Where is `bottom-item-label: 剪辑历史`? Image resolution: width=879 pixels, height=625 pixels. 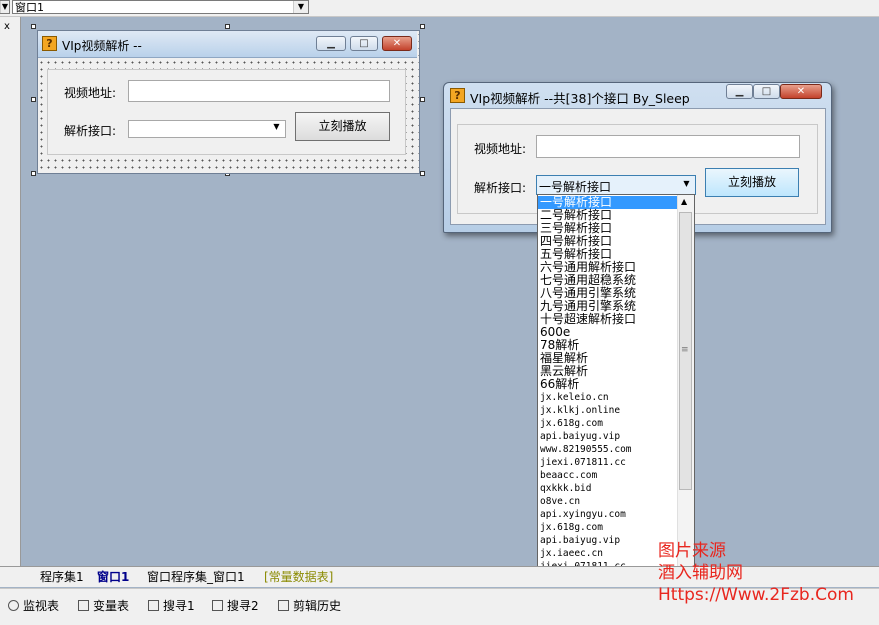
bottom-item-label: 剪辑历史 is located at coordinates (317, 606).